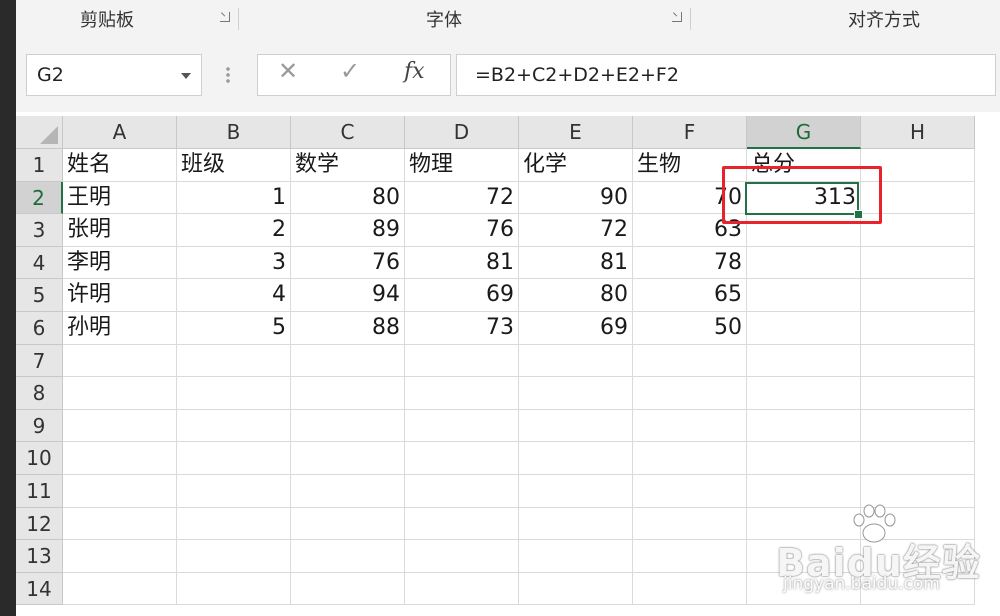 This screenshot has width=1000, height=616. I want to click on cell-e11, so click(576, 491).